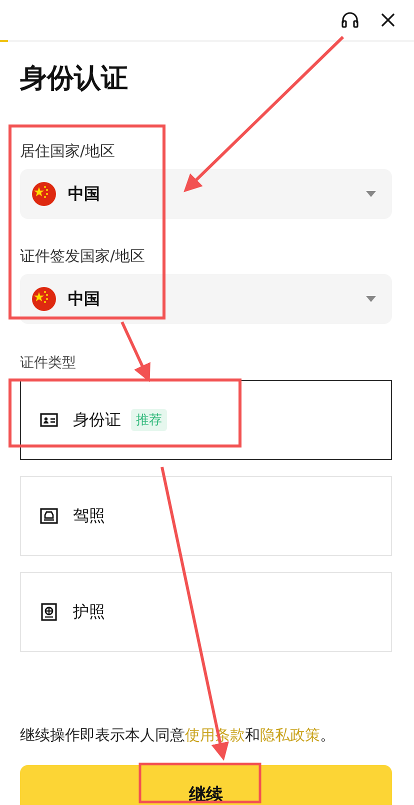  I want to click on document-option: 驾照, so click(206, 516).